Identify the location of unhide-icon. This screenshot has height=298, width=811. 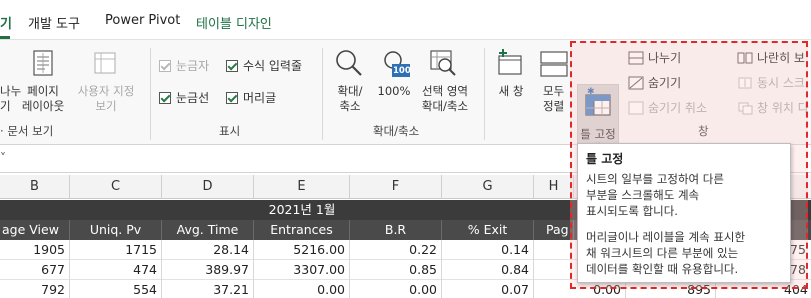
(636, 107).